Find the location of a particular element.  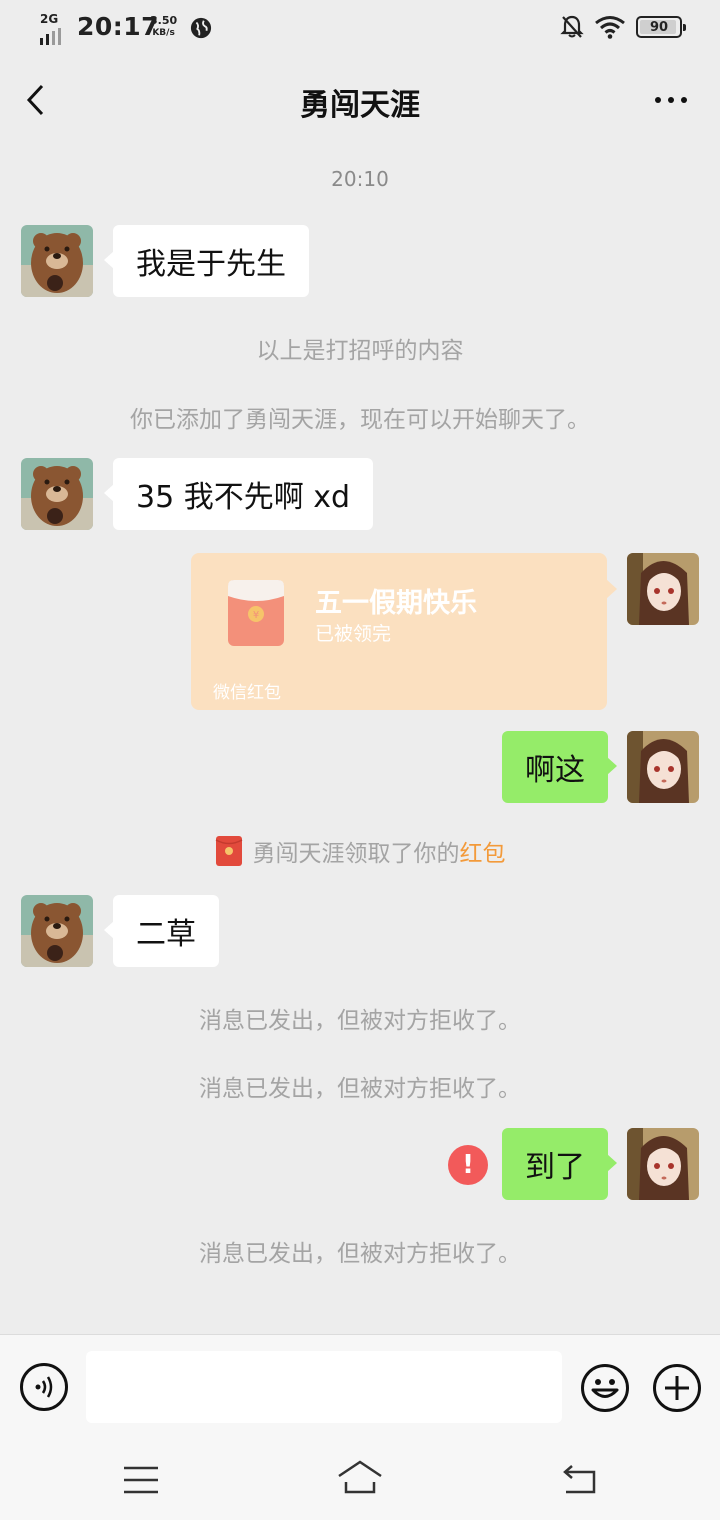

greeting-note: 以上是打招呼的内容 is located at coordinates (360, 351).